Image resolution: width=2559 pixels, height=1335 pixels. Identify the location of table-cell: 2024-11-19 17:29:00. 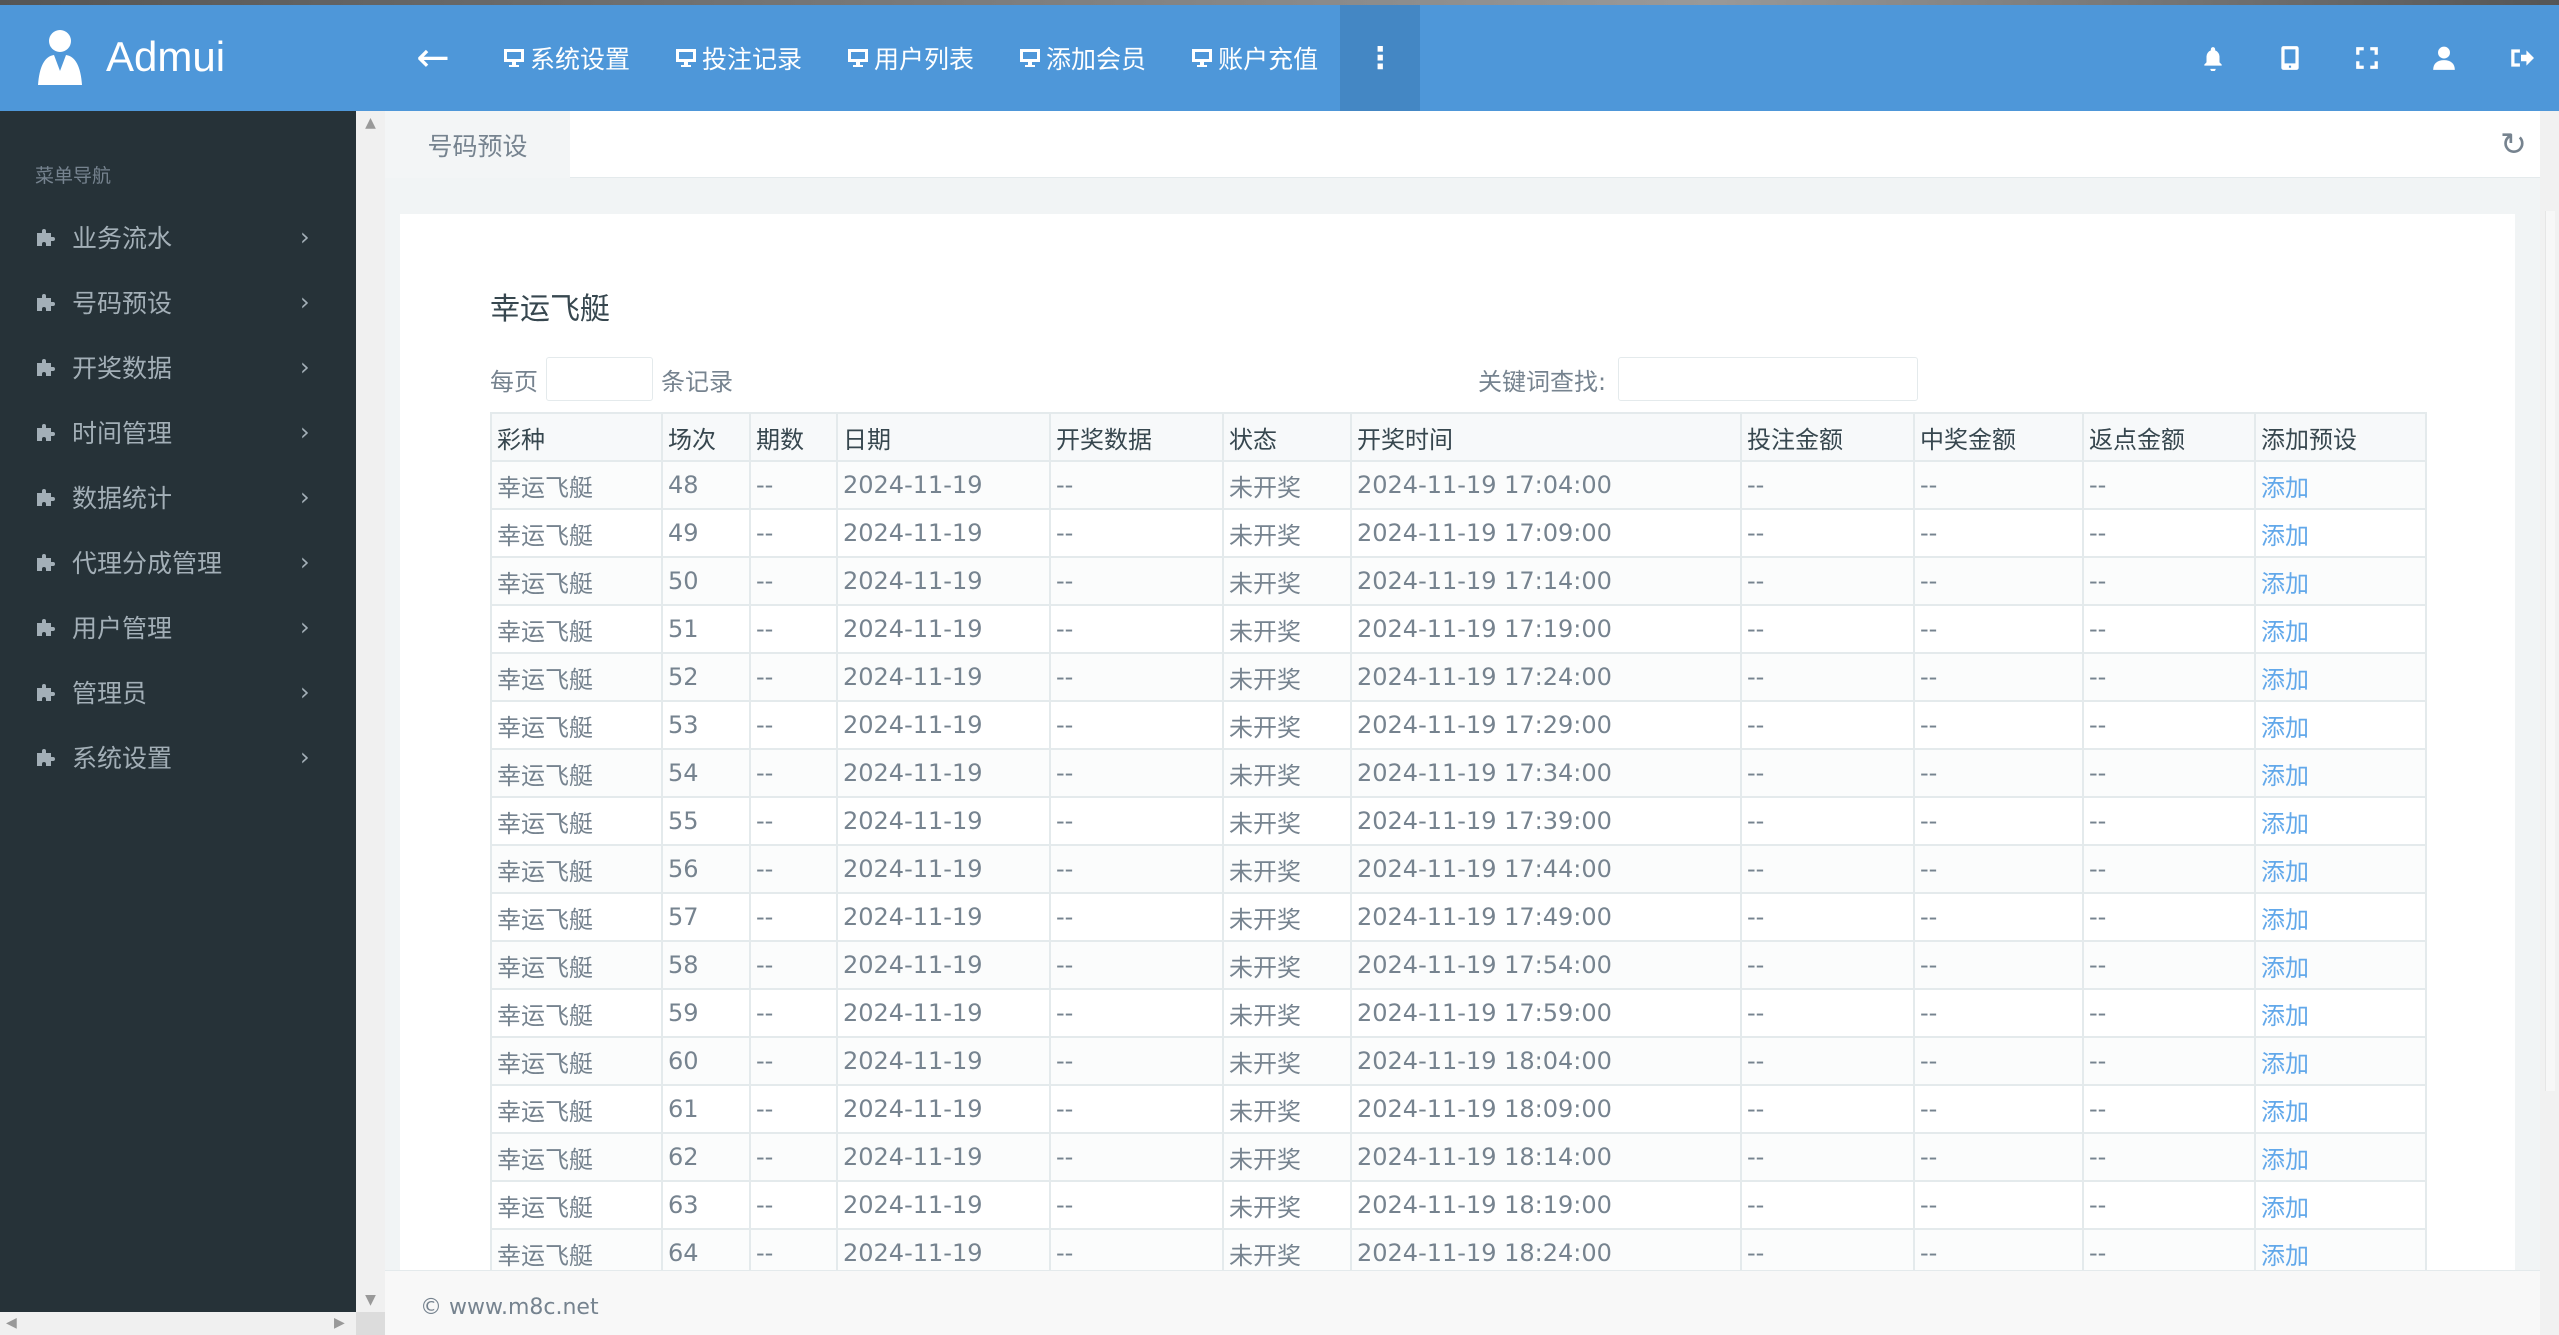
(1546, 725).